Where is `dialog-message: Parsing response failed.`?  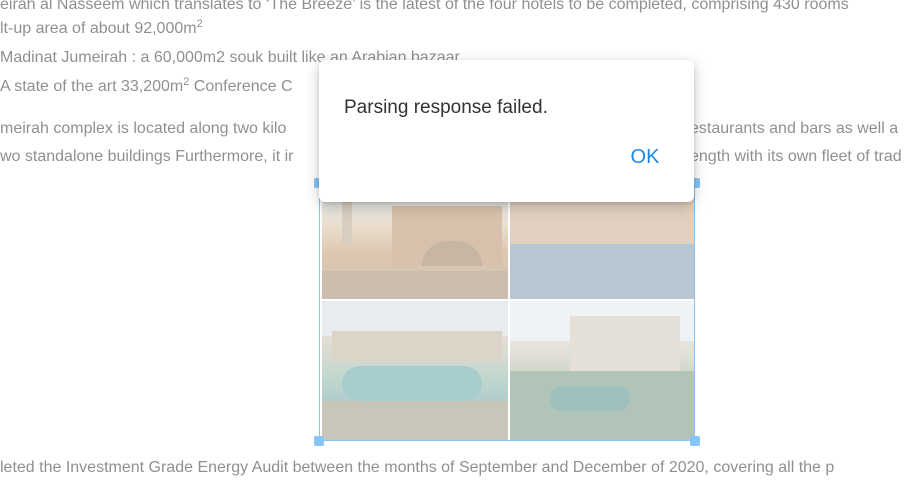
dialog-message: Parsing response failed. is located at coordinates (446, 107).